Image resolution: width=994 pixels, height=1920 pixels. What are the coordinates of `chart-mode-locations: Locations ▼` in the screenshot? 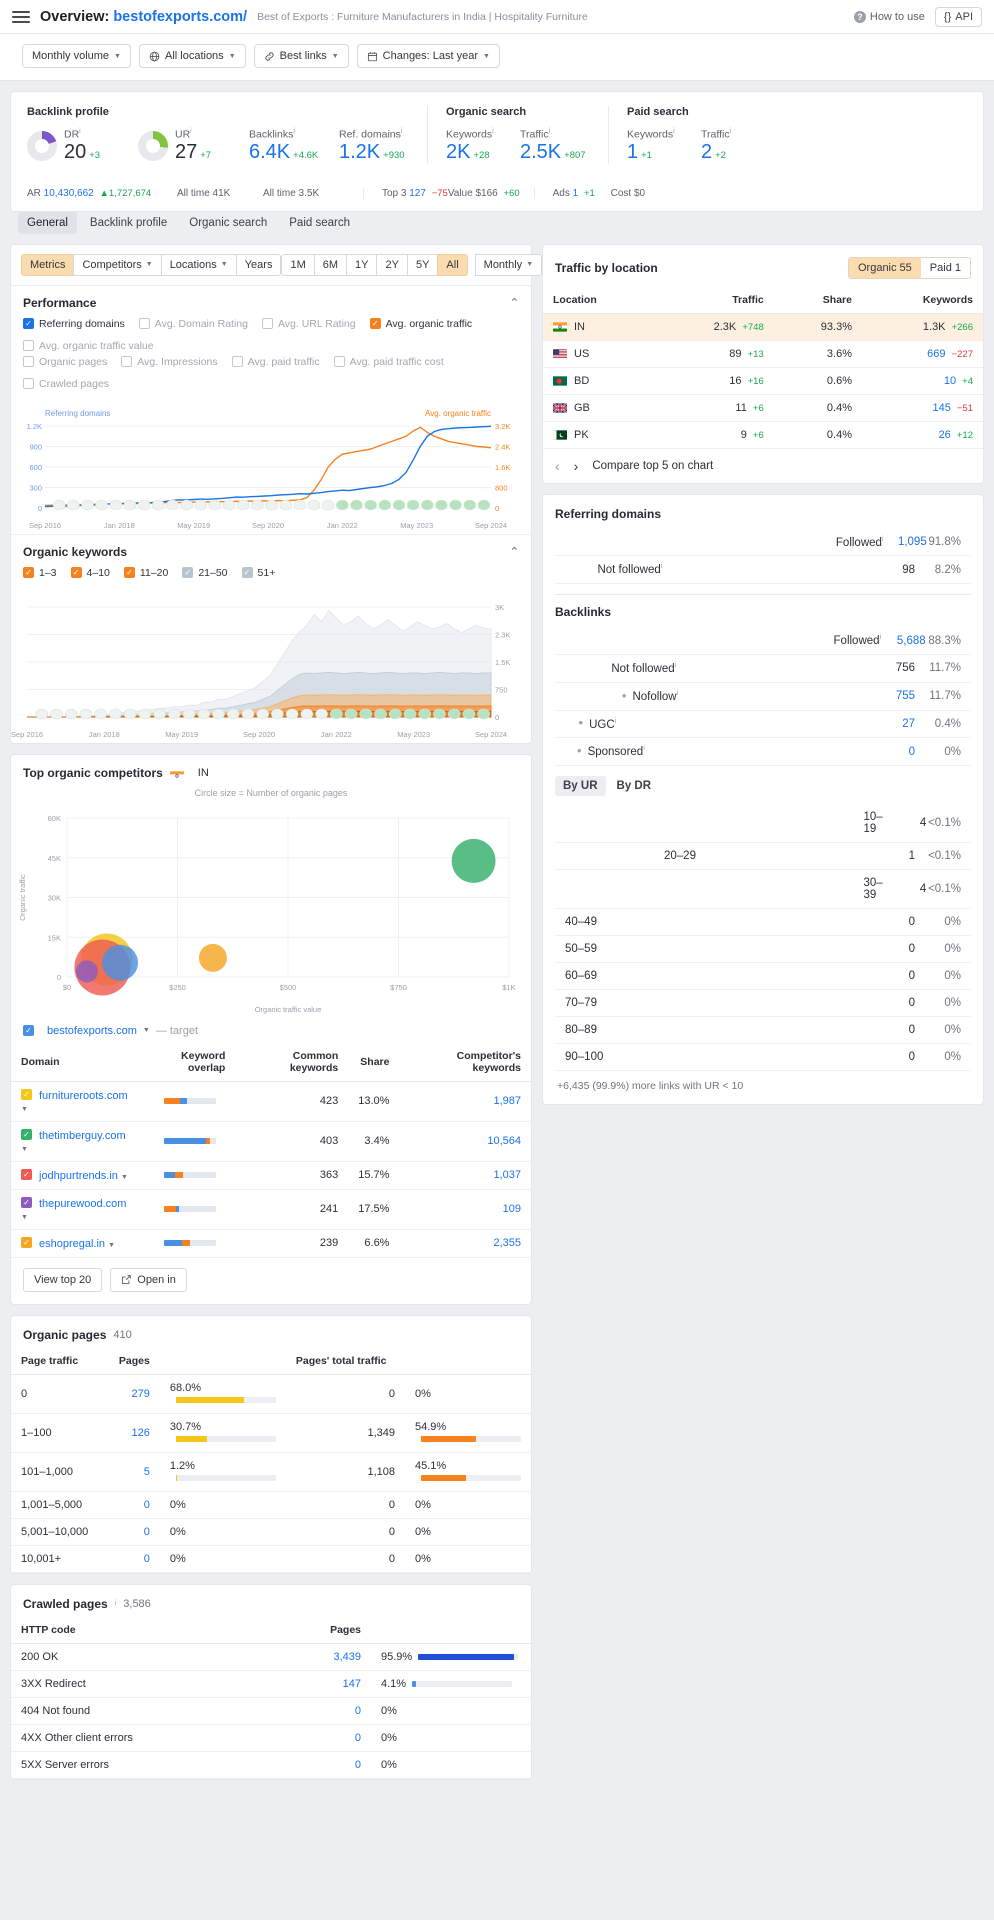 It's located at (198, 264).